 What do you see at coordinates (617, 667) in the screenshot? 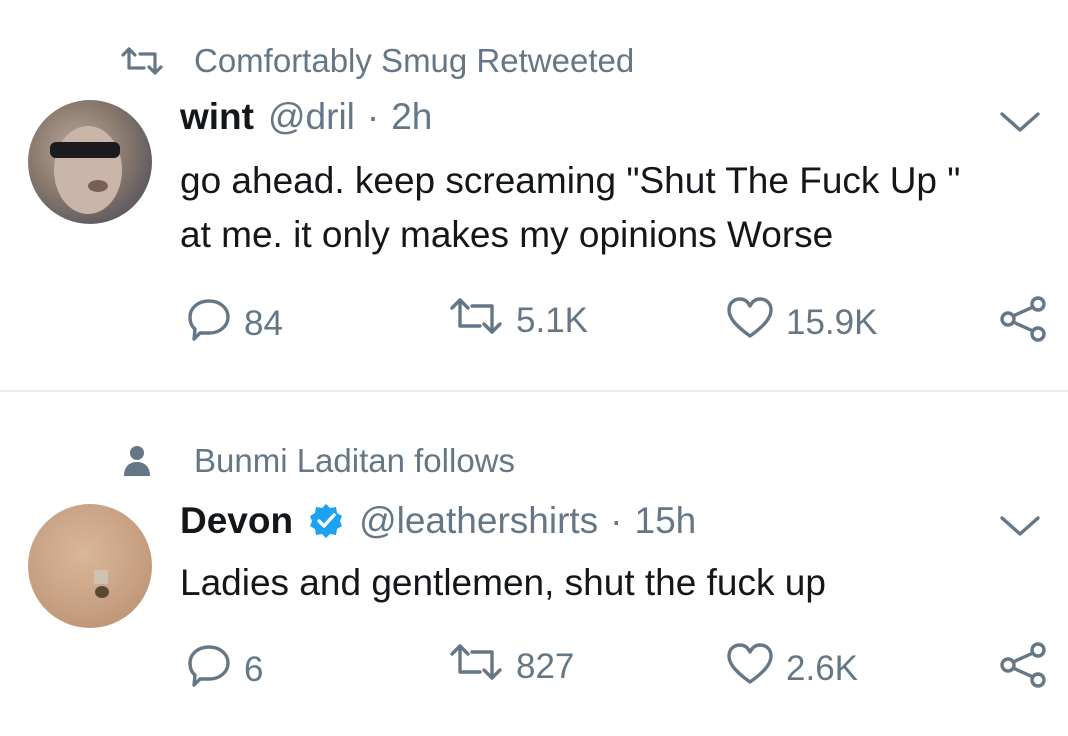
I see `action-bar: 6 827 2.6K` at bounding box center [617, 667].